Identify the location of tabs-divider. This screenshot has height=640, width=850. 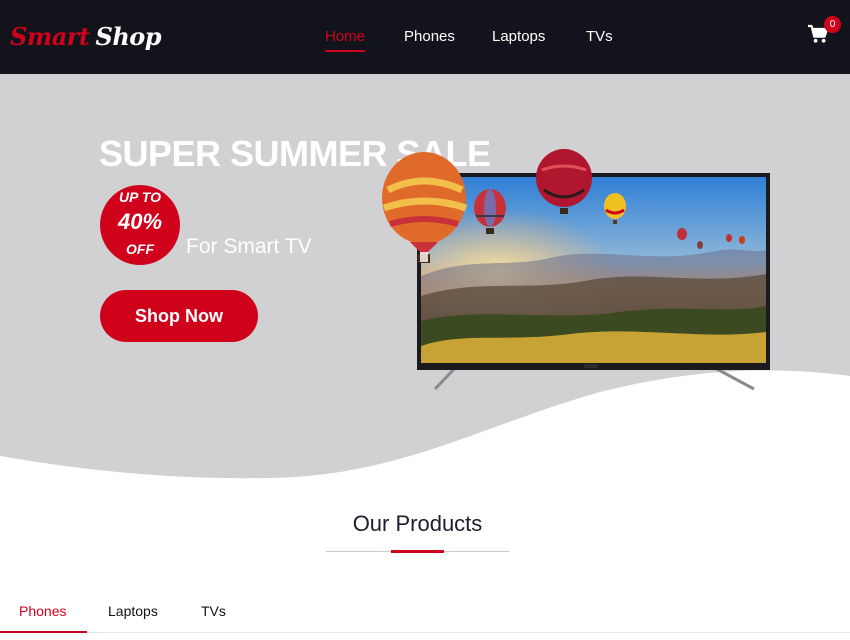
(425, 632).